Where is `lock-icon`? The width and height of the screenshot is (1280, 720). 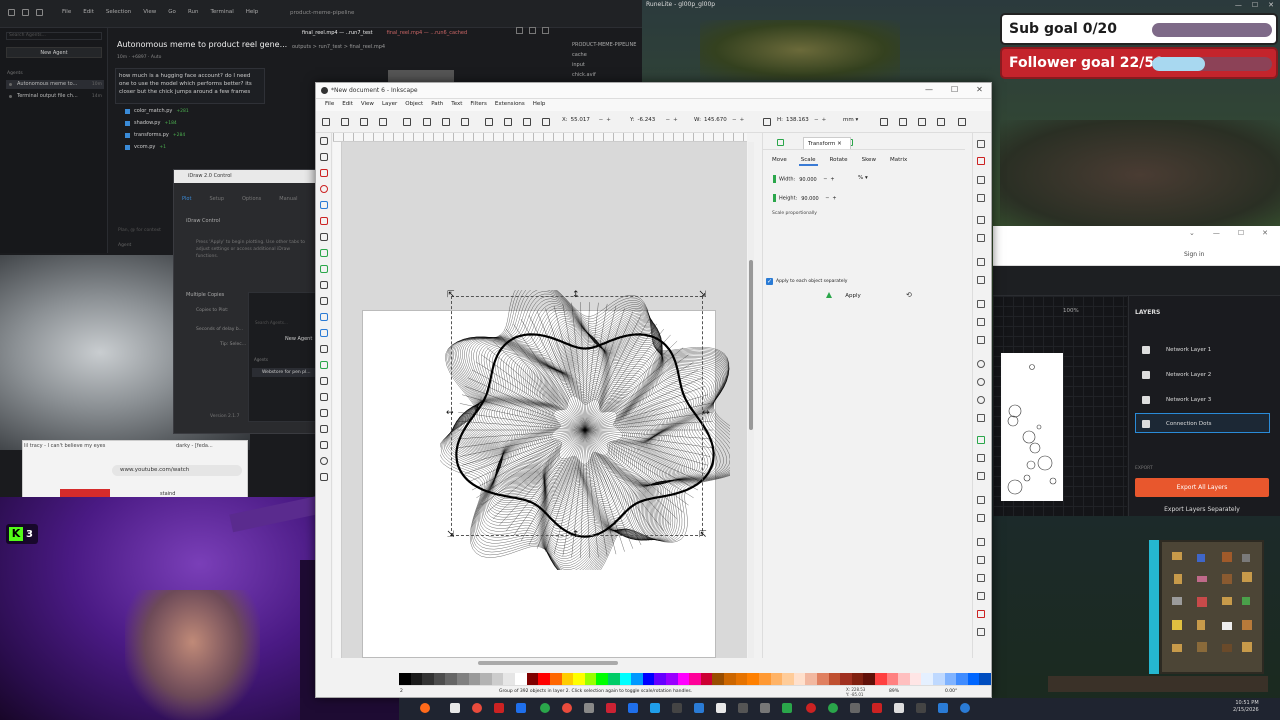 lock-icon is located at coordinates (767, 122).